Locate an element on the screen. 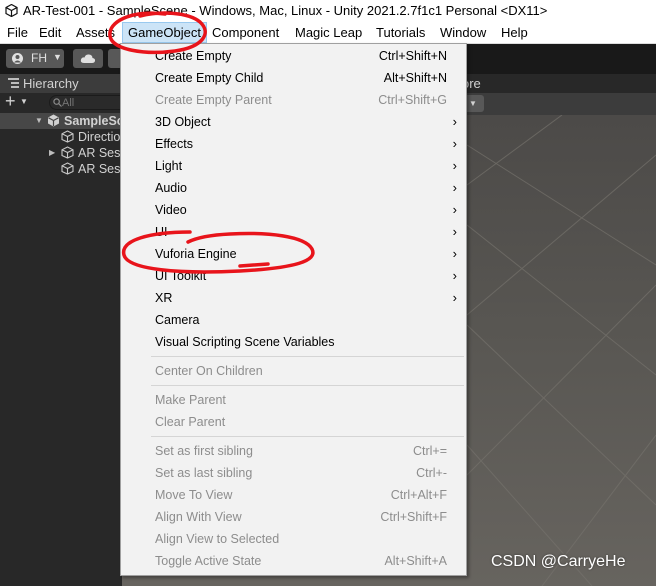 This screenshot has height=586, width=656. menu-item-label: Camera is located at coordinates (177, 320).